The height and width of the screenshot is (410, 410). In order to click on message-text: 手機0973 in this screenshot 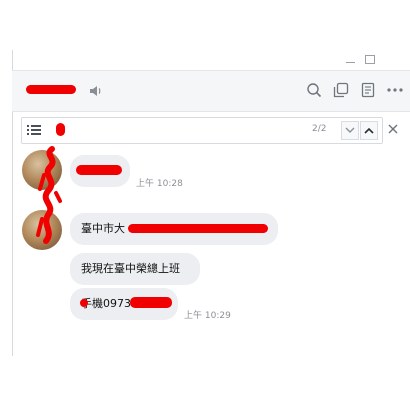, I will do `click(106, 303)`.